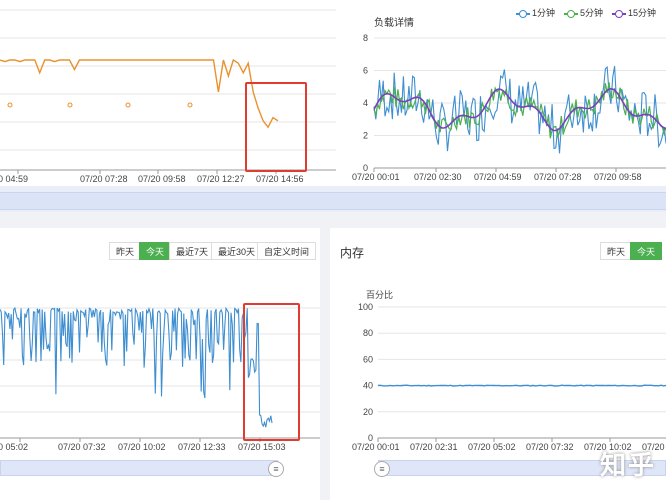 Image resolution: width=666 pixels, height=500 pixels. I want to click on y-tick-label: 2, so click(365, 136).